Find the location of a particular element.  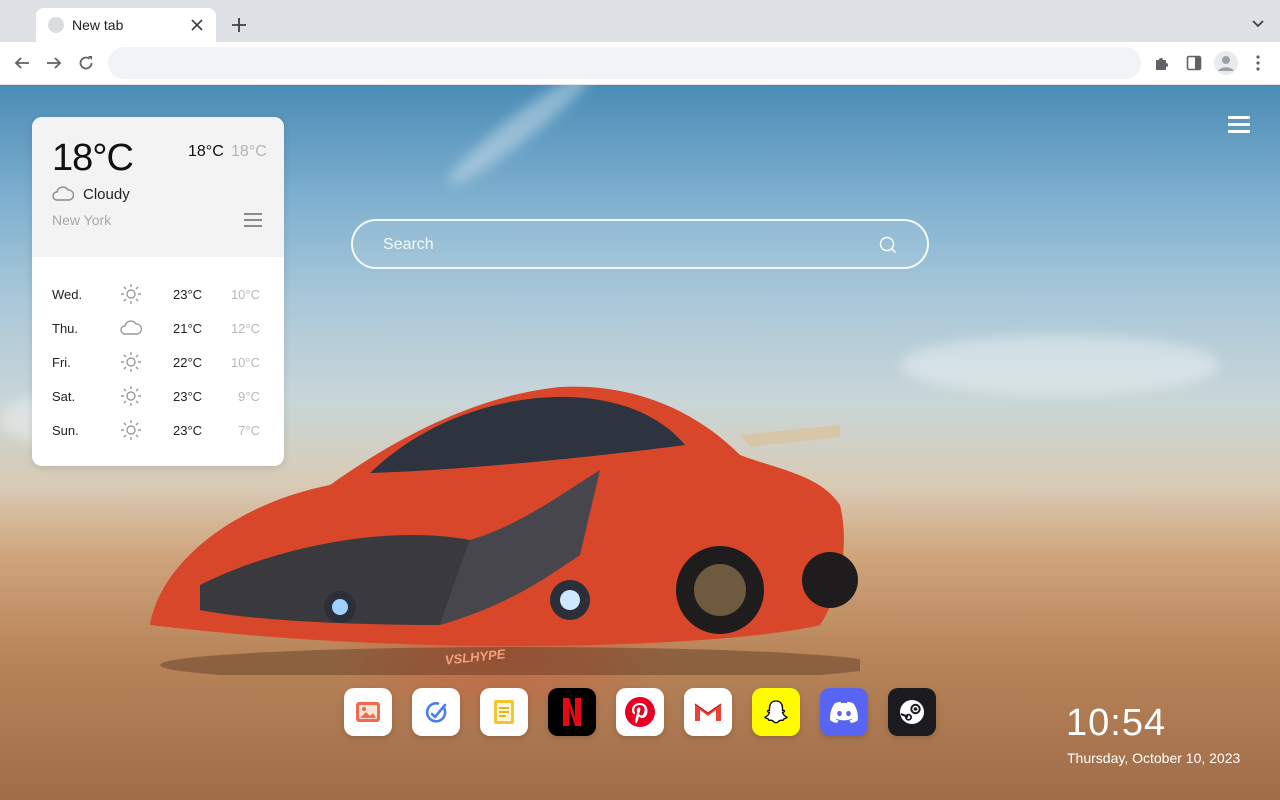

forecast-row: Thu. 21°C 12°C is located at coordinates (158, 328).